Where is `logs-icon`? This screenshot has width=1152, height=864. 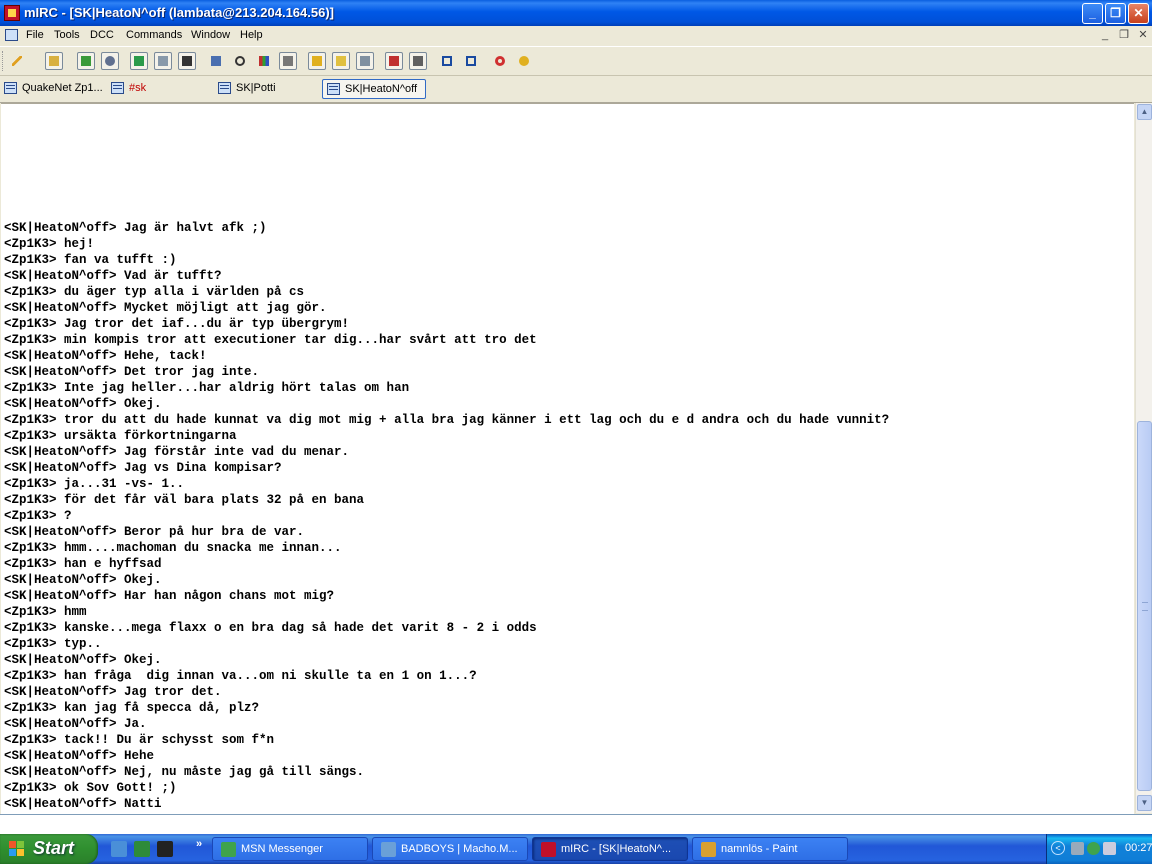 logs-icon is located at coordinates (288, 61).